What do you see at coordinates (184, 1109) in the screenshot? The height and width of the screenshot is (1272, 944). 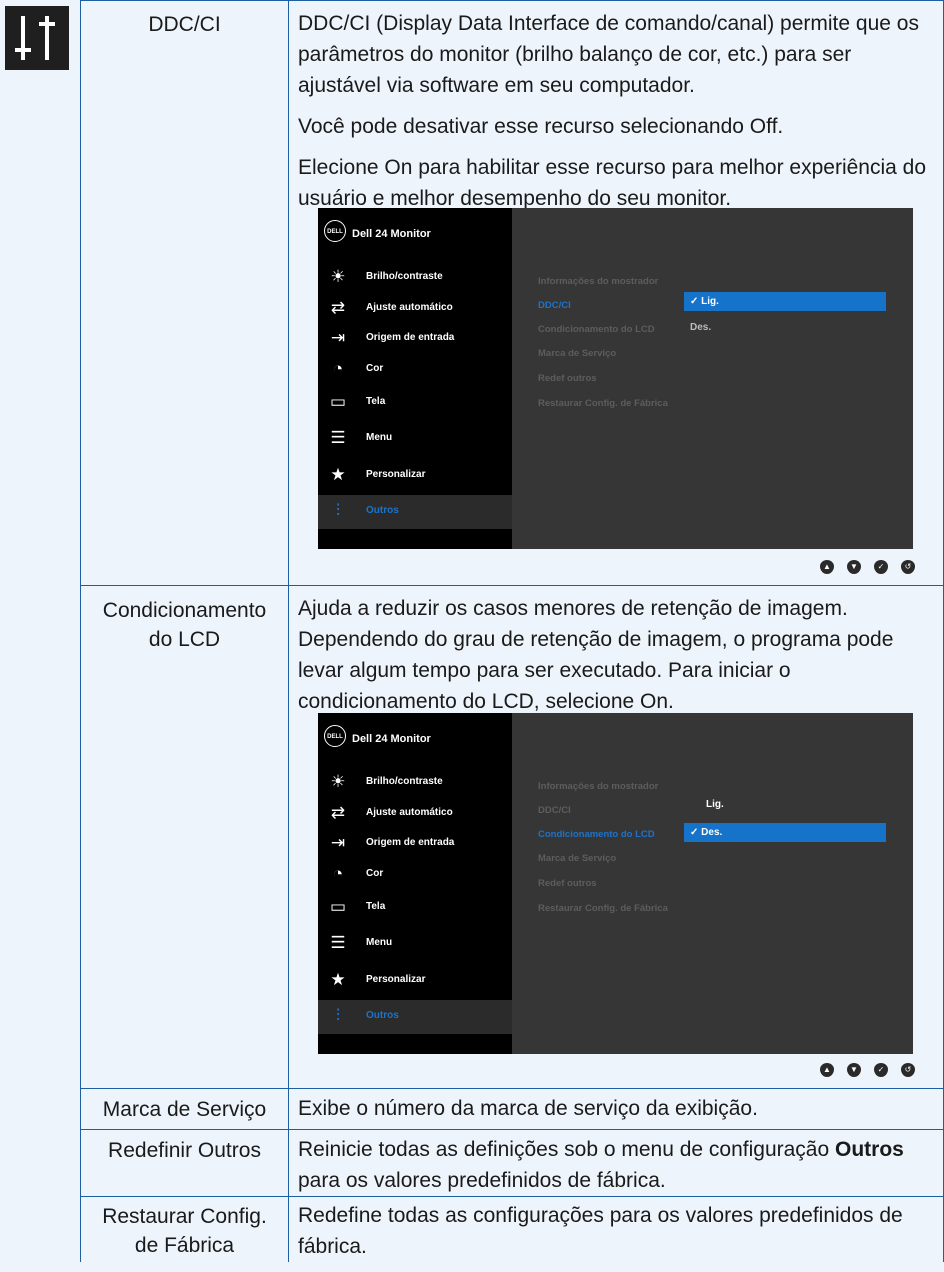 I see `row-label-service-tag: Marca de Serviço` at bounding box center [184, 1109].